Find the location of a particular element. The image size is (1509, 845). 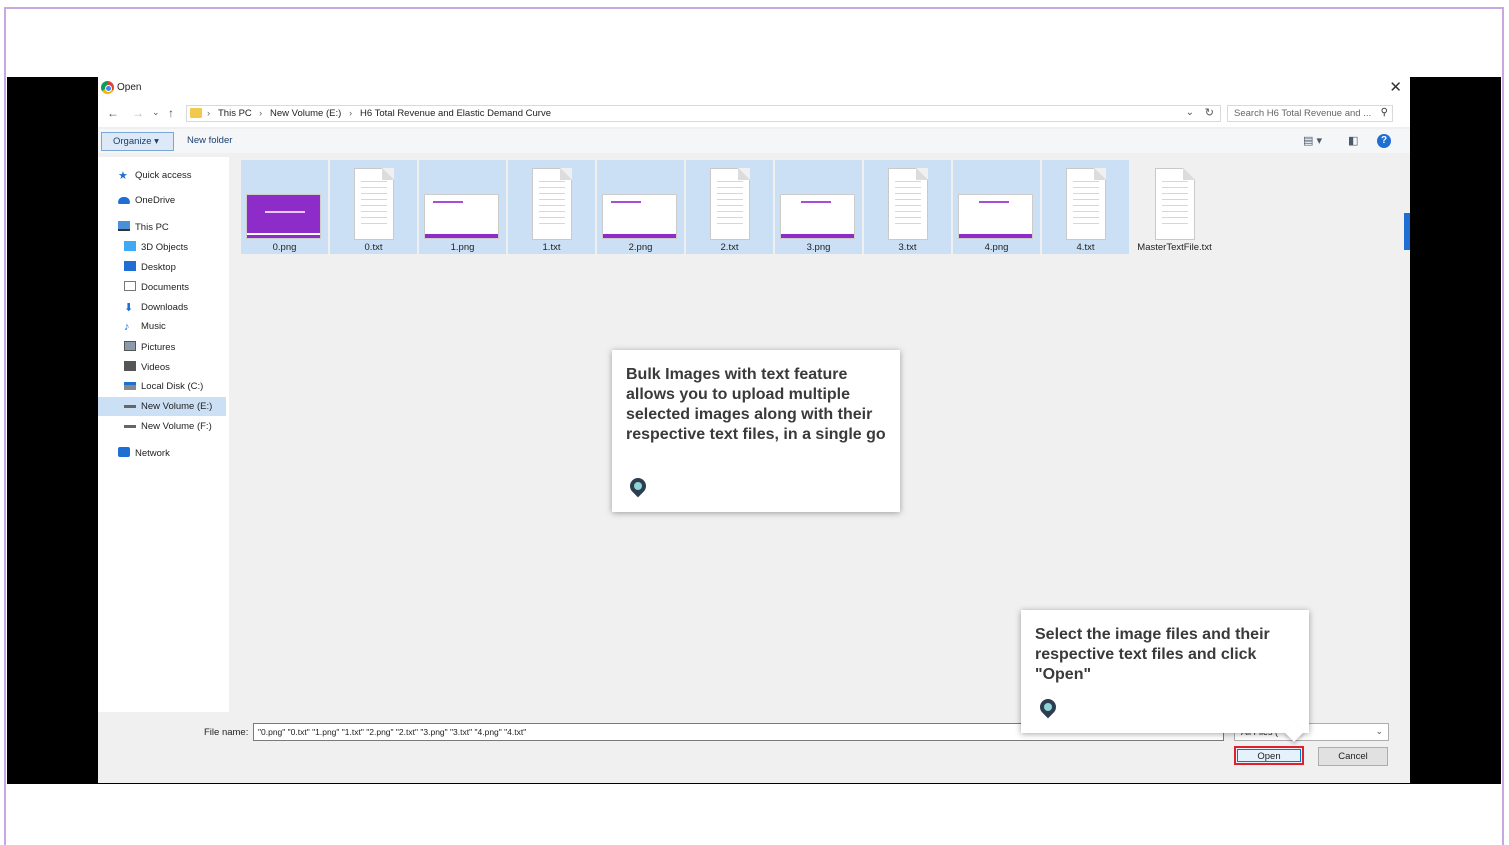

pictures-icon is located at coordinates (130, 346).